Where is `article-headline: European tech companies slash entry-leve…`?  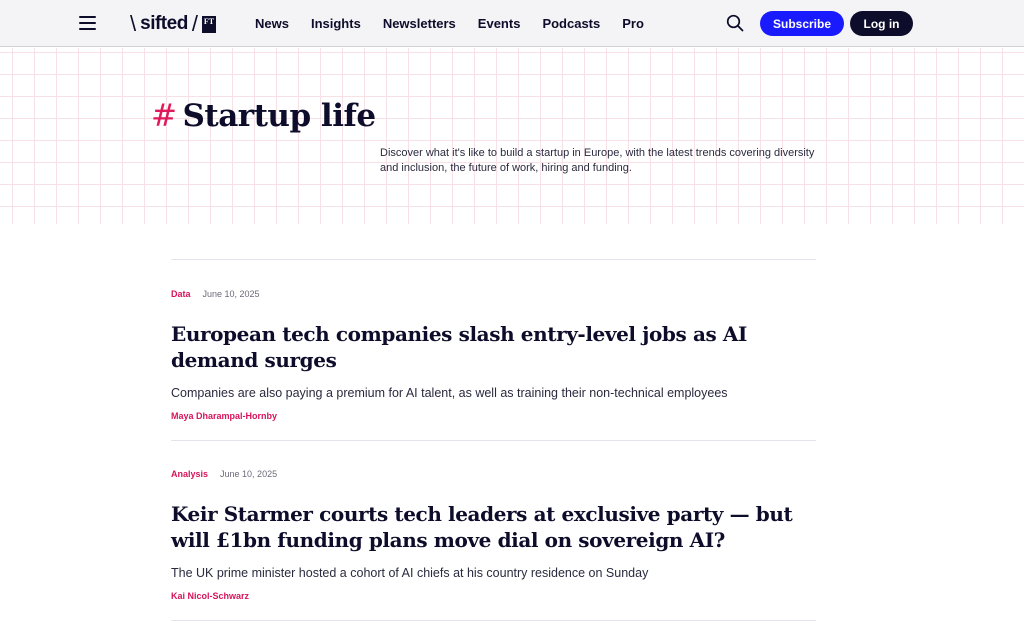 article-headline: European tech companies slash entry-leve… is located at coordinates (496, 347).